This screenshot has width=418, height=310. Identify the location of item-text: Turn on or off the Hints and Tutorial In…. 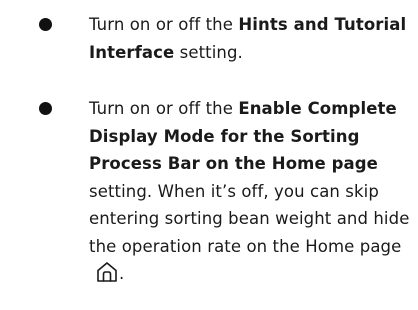
(252, 38).